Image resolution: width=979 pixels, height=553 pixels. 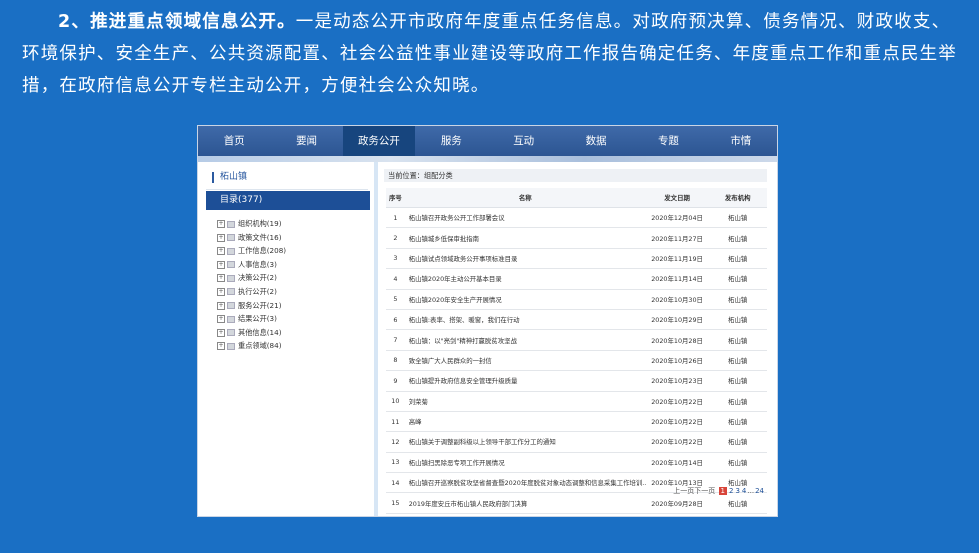 What do you see at coordinates (525, 320) in the screenshot?
I see `row-title-link: 柘山镇:表率、搭架、暖窗，我们在行动` at bounding box center [525, 320].